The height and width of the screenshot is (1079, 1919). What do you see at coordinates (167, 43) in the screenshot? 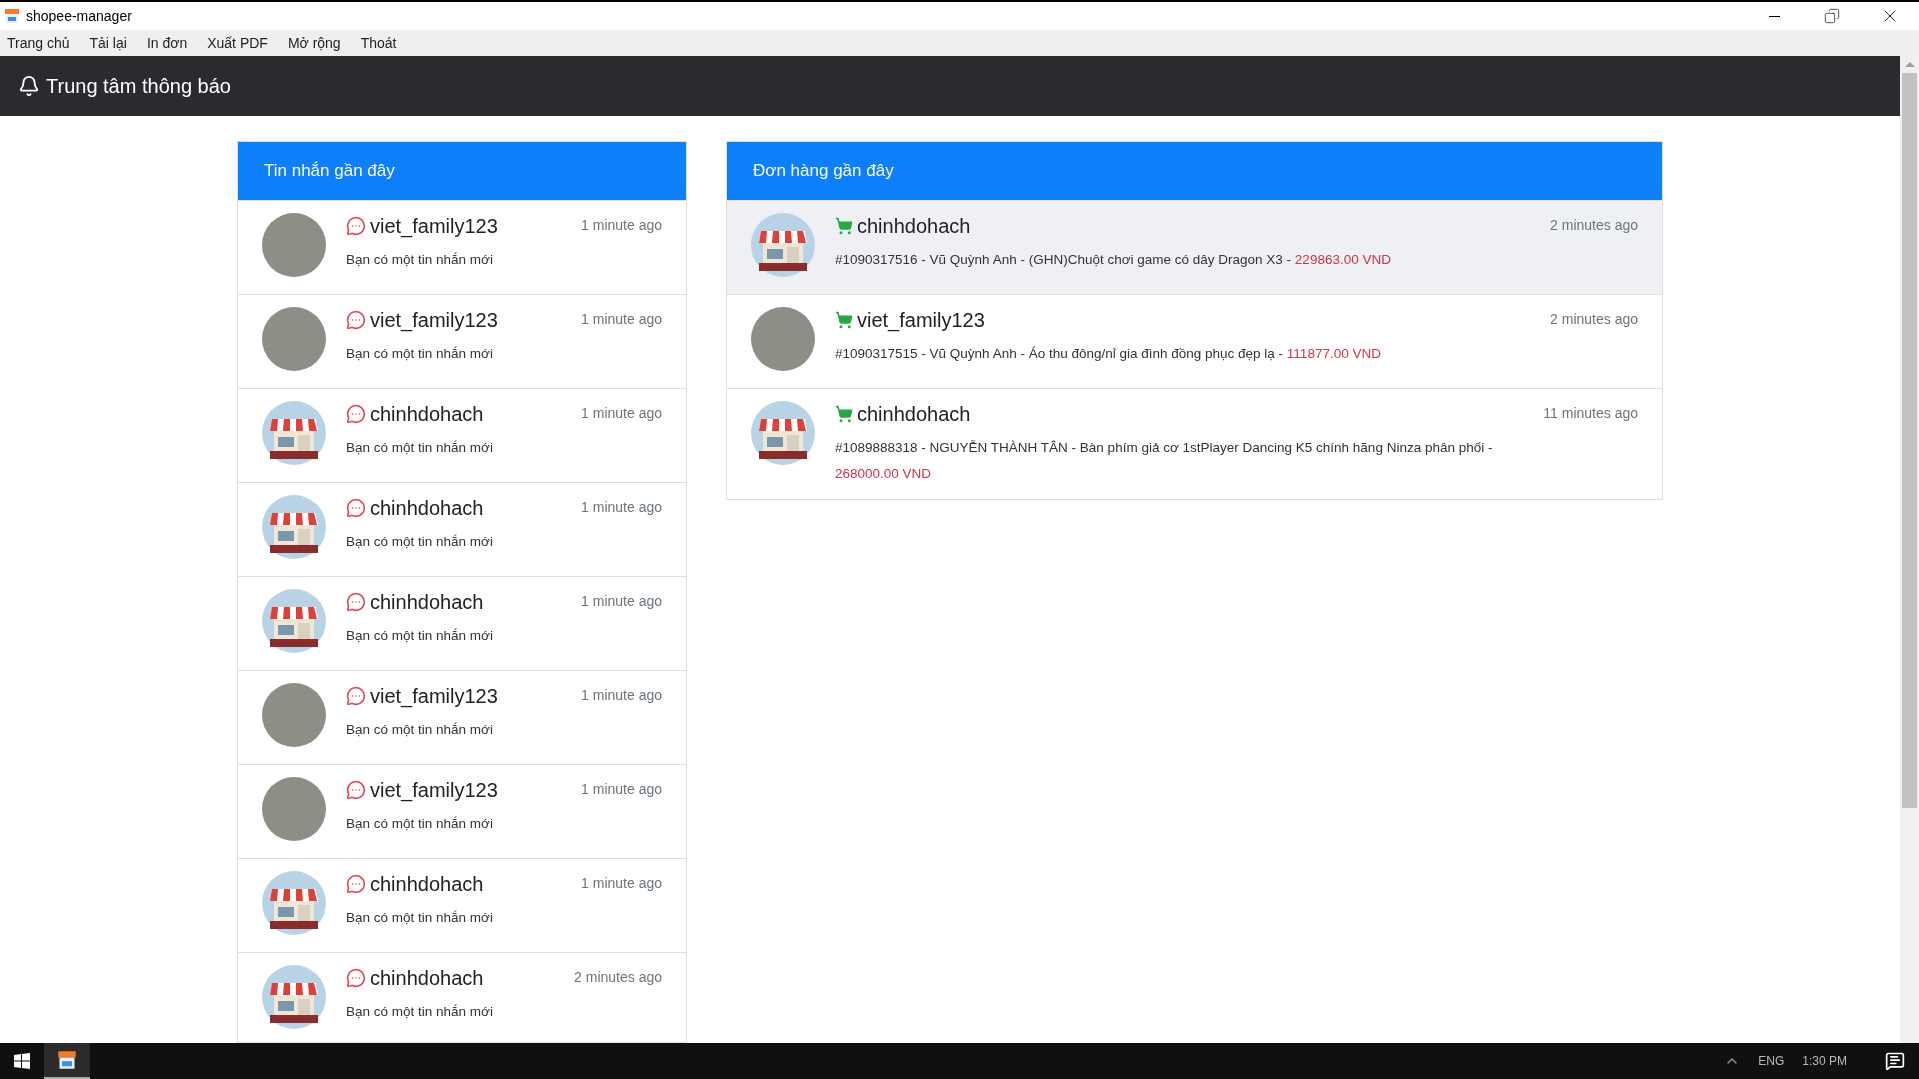
I see `menu-item: In đơn` at bounding box center [167, 43].